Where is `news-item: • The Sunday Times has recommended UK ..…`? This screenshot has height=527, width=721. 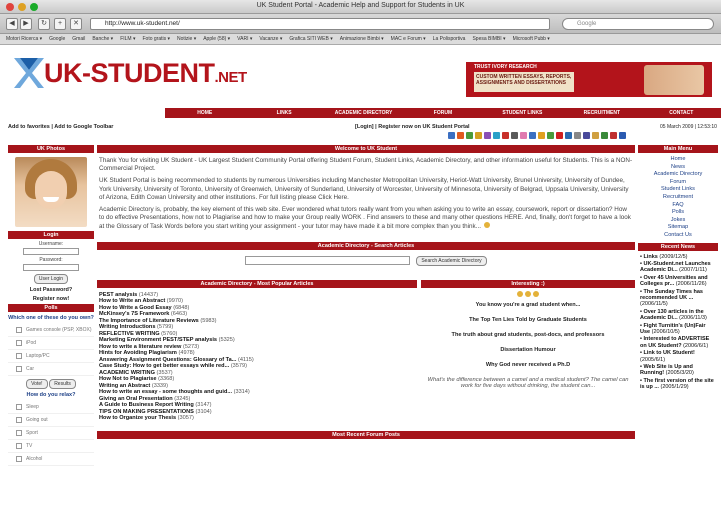 news-item: • The Sunday Times has recommended UK ..… is located at coordinates (678, 298).